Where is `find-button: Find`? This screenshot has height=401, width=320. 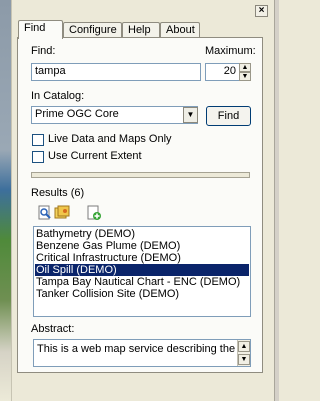 find-button: Find is located at coordinates (228, 116).